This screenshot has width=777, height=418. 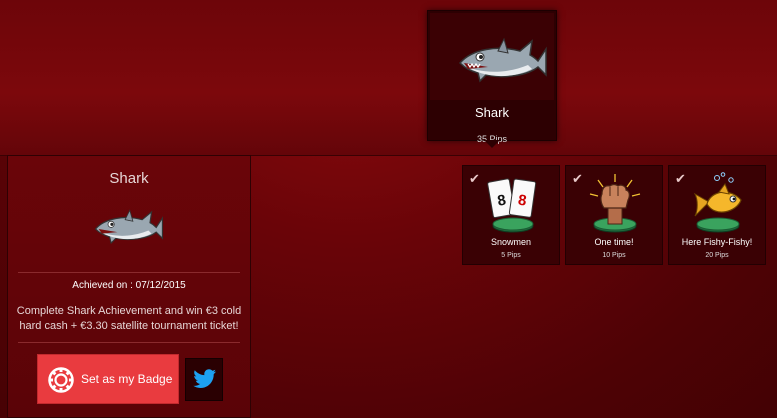 I want to click on tile-name: Here Fishy-Fishy!, so click(x=717, y=242).